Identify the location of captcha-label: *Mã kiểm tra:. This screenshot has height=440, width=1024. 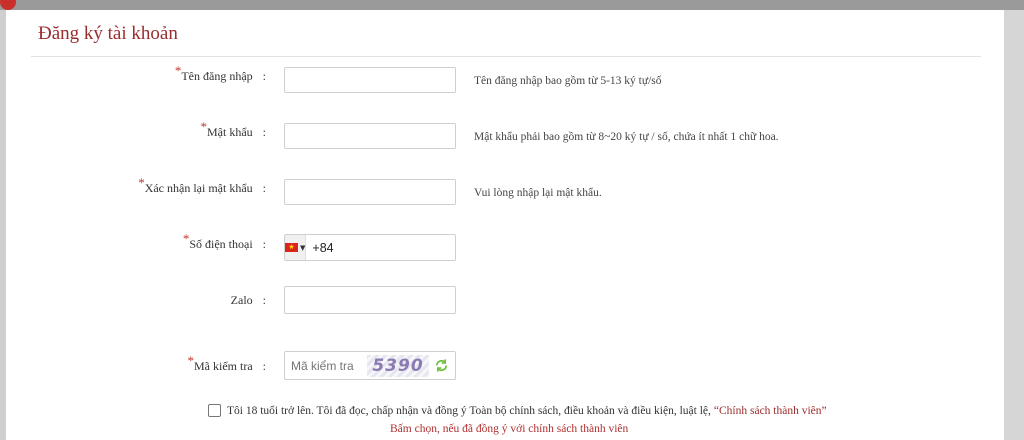
(227, 363).